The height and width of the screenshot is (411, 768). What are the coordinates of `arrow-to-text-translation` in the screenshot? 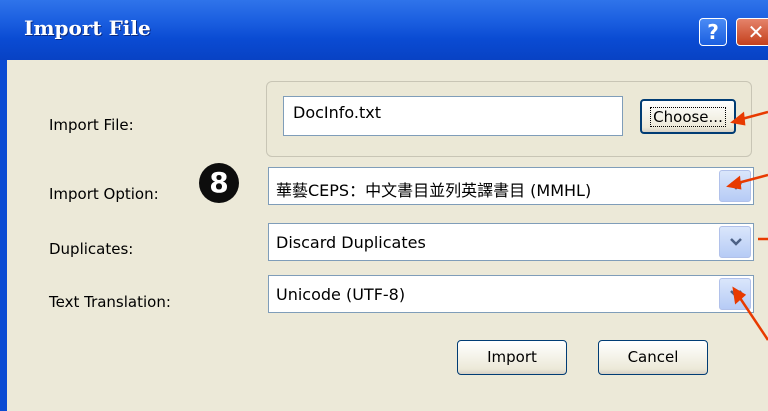 It's located at (752, 317).